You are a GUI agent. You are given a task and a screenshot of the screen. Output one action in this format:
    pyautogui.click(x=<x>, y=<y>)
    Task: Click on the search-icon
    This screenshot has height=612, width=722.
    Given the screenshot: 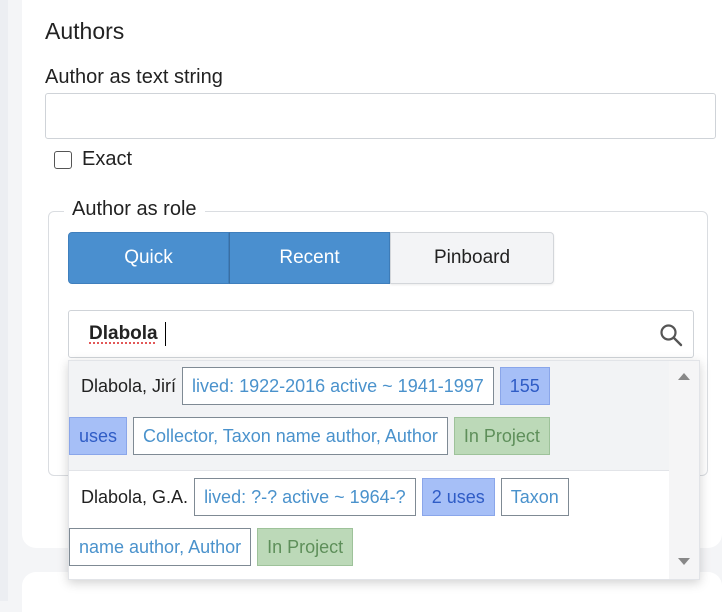 What is the action you would take?
    pyautogui.click(x=671, y=337)
    